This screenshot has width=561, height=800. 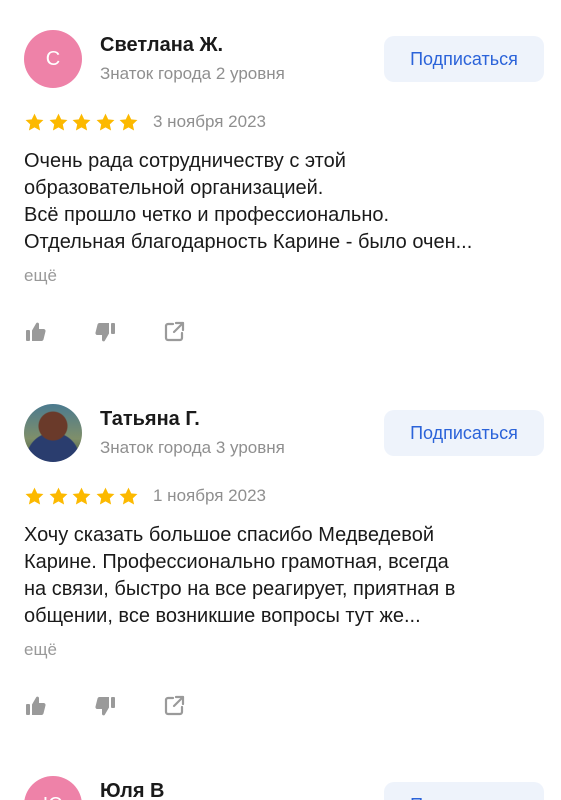 What do you see at coordinates (132, 790) in the screenshot?
I see `author-name: Юля В` at bounding box center [132, 790].